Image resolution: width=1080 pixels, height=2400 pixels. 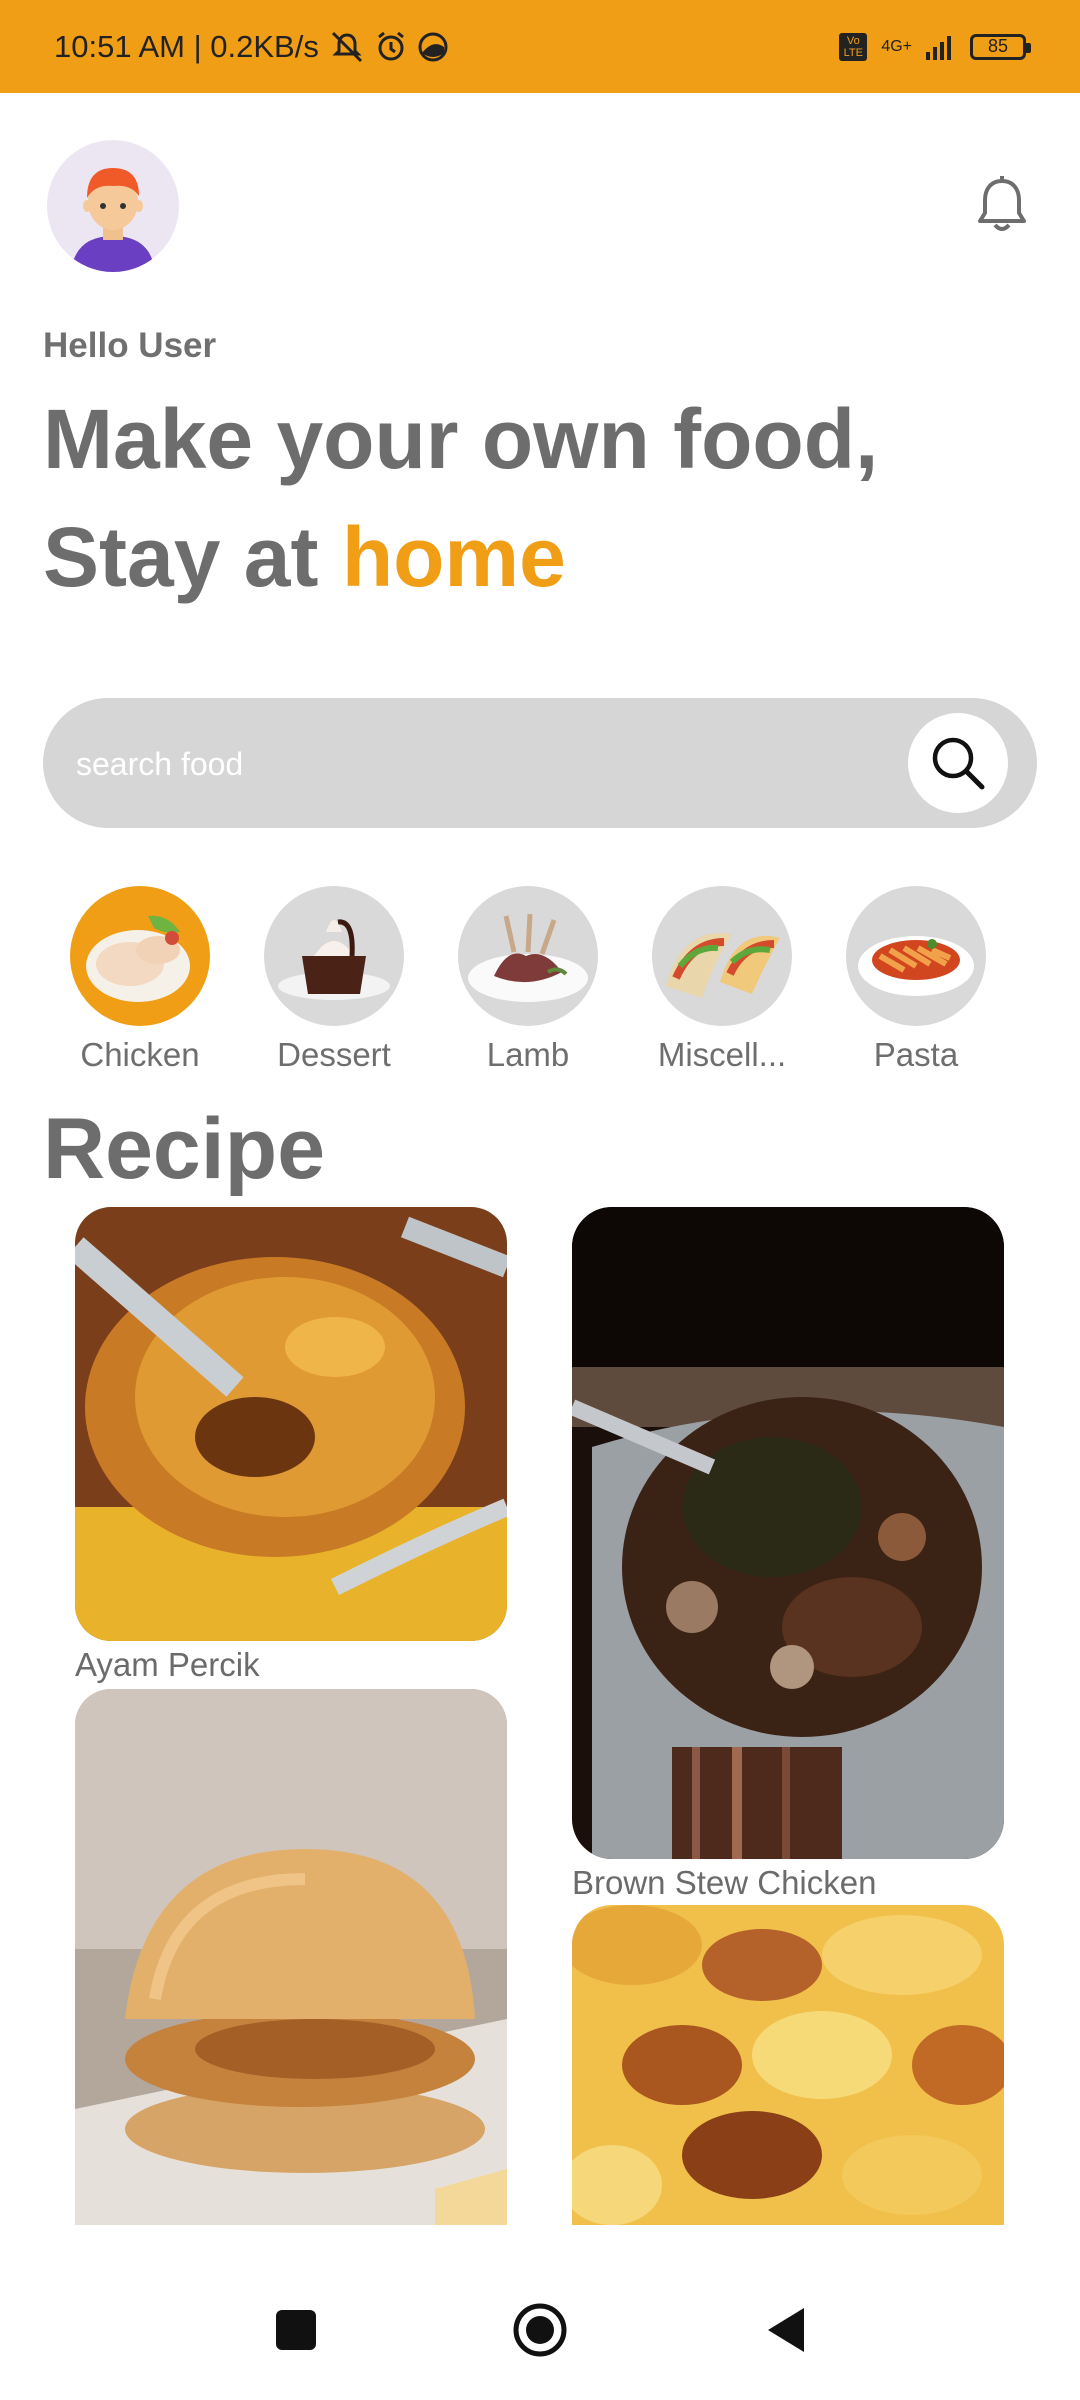 I want to click on system-nav-bar, so click(x=540, y=2330).